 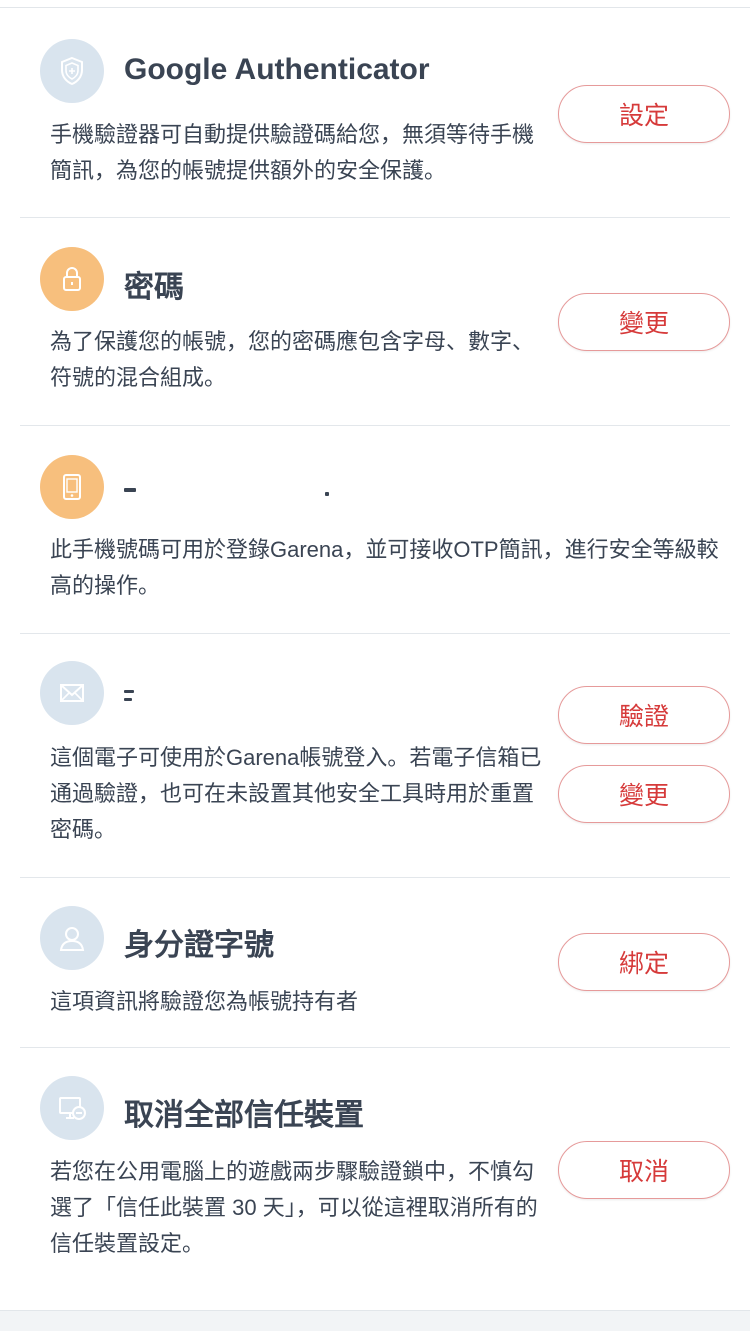 I want to click on redacted-phone-number-end, so click(x=327, y=494).